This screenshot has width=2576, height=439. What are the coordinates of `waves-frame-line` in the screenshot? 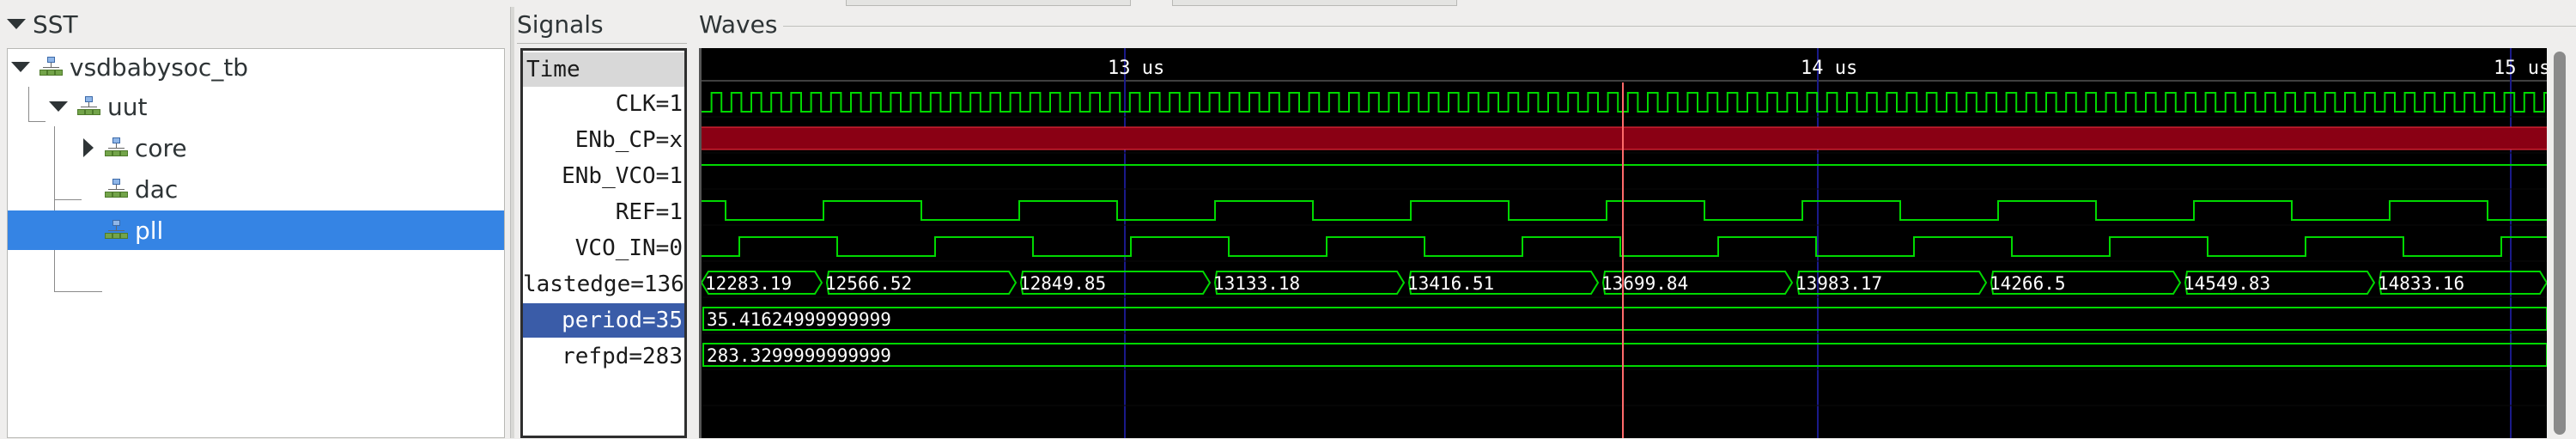 It's located at (1679, 26).